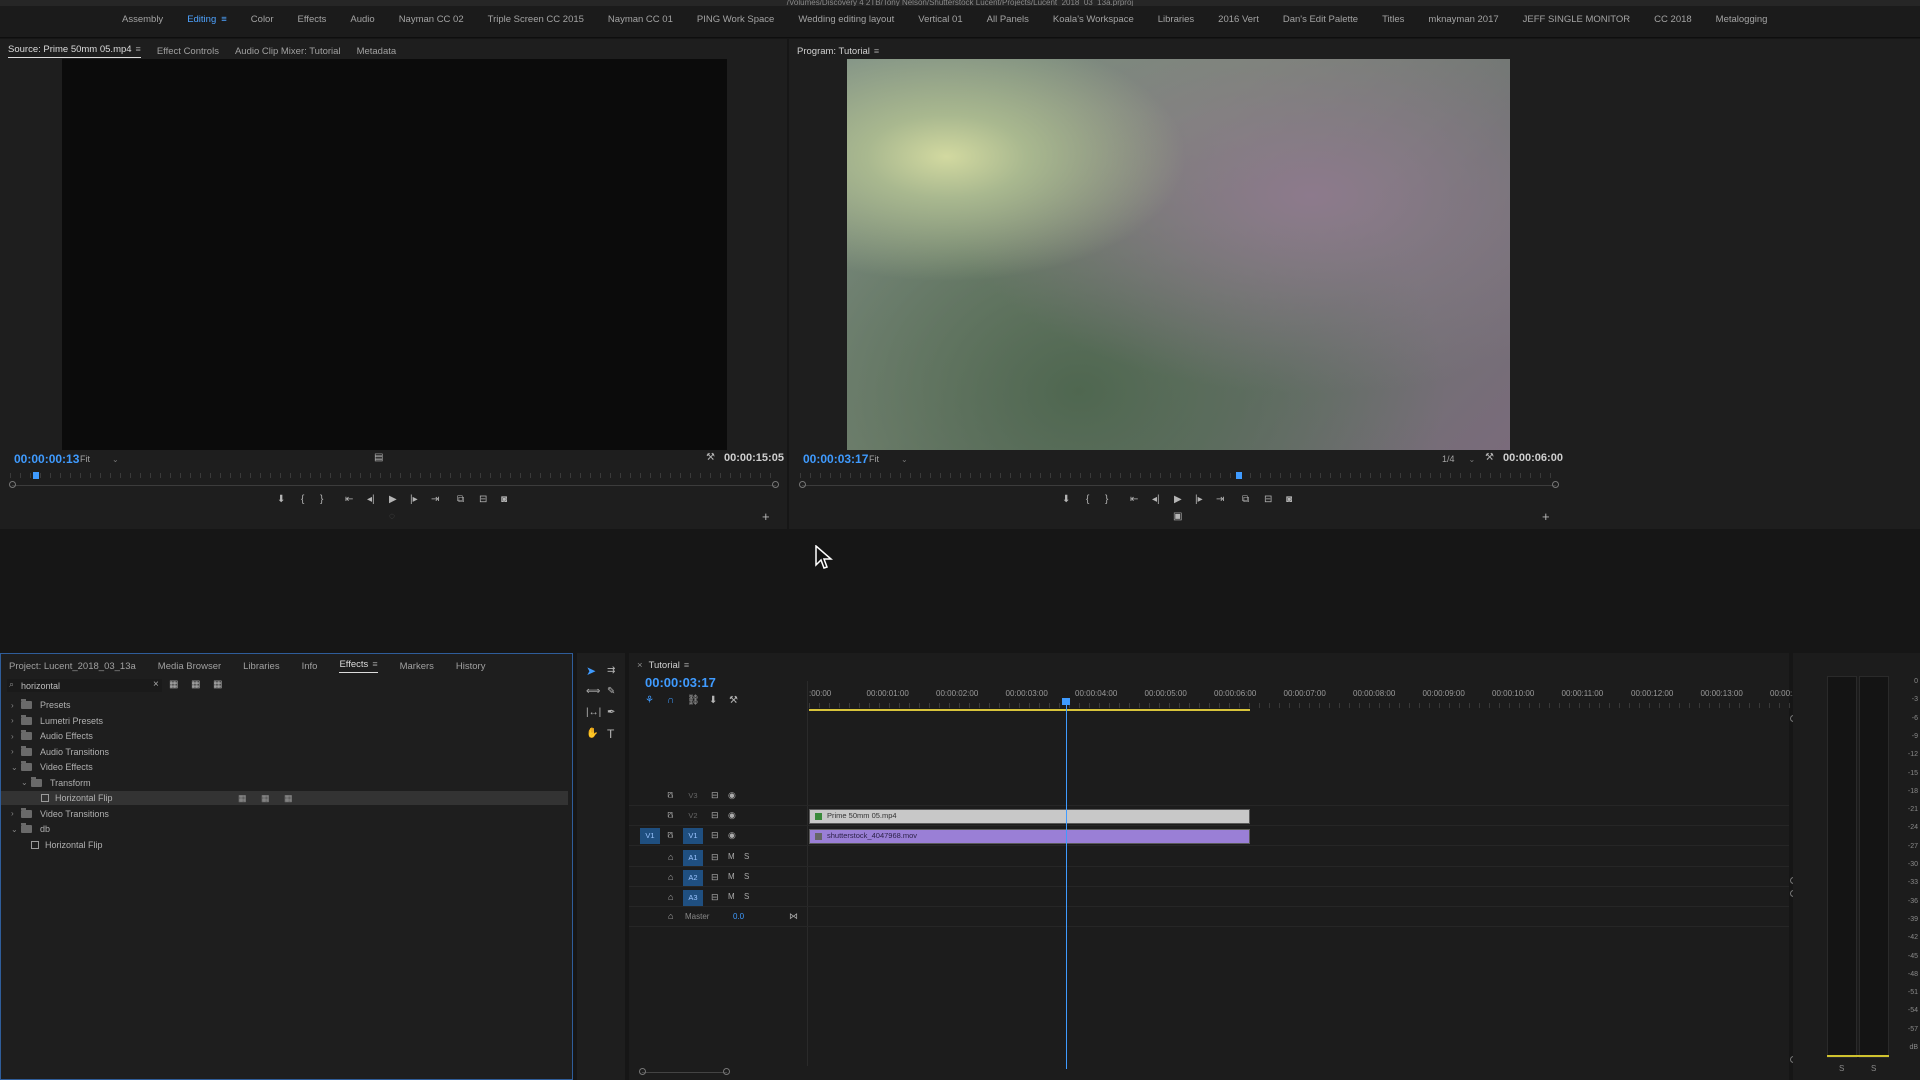 This screenshot has width=1920, height=1080. What do you see at coordinates (1067, 885) in the screenshot?
I see `timeline-playhead` at bounding box center [1067, 885].